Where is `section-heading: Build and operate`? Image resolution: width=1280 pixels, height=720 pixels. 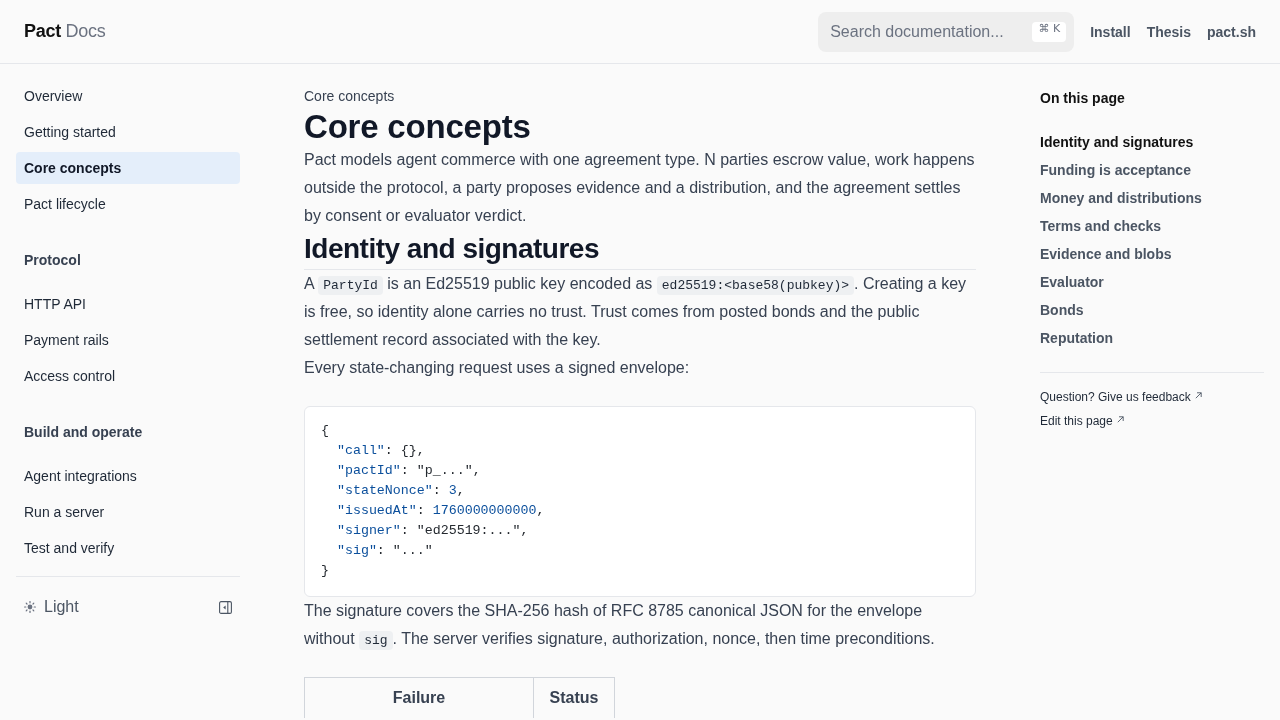 section-heading: Build and operate is located at coordinates (83, 432).